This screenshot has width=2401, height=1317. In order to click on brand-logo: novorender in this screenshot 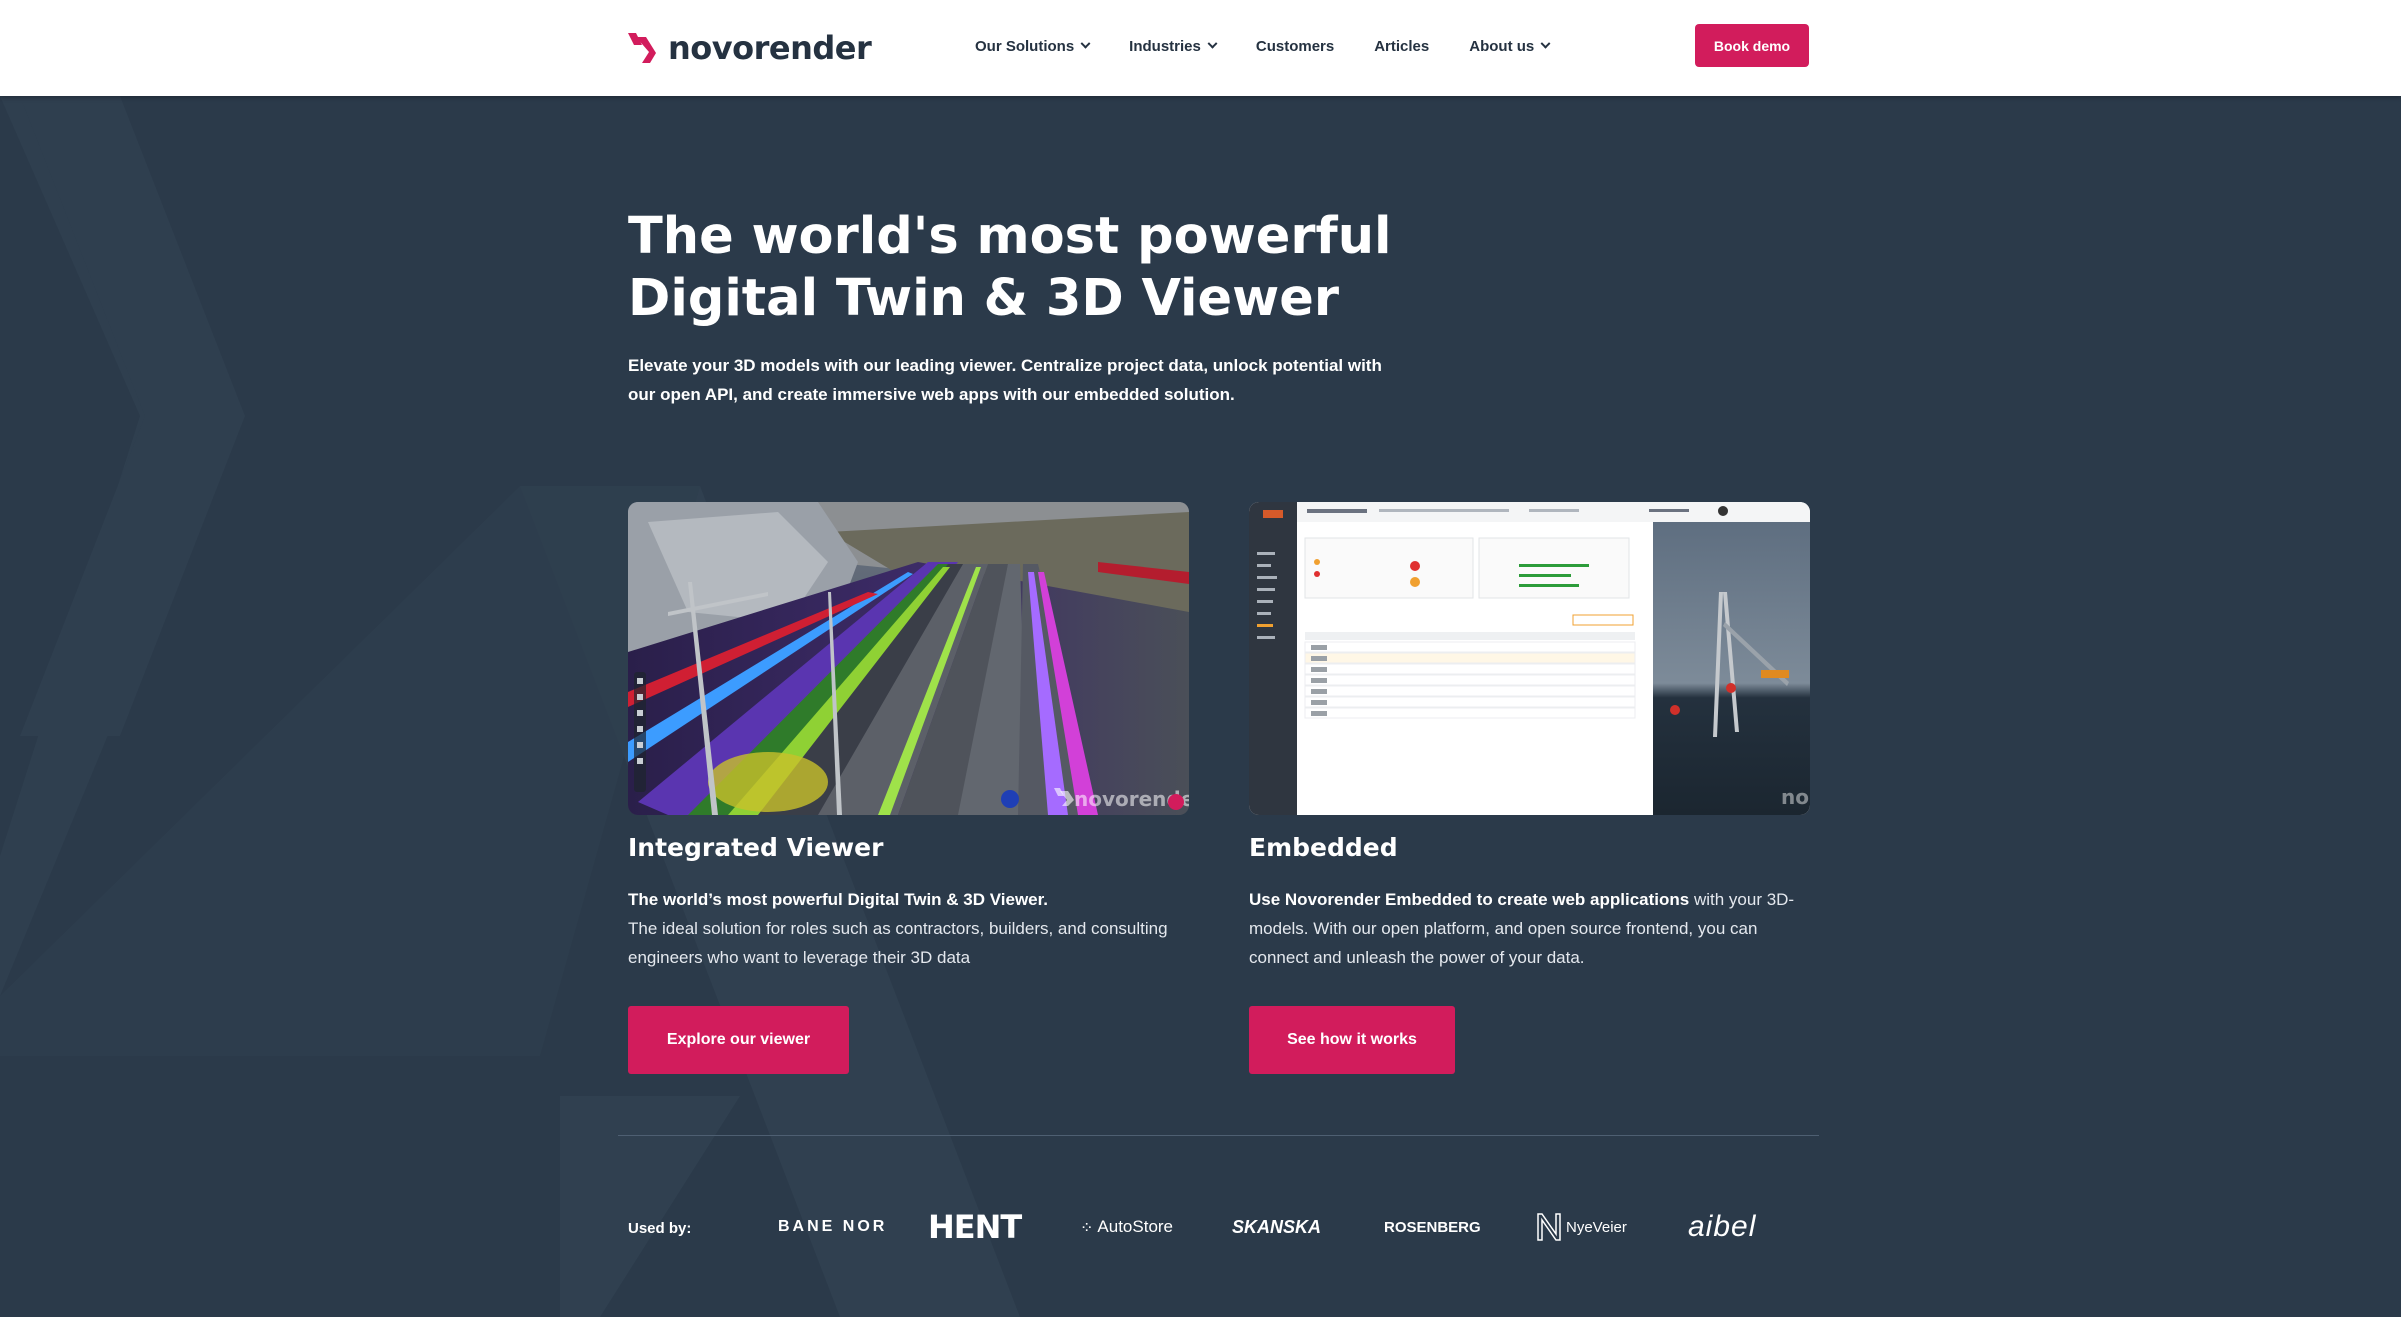, I will do `click(750, 48)`.